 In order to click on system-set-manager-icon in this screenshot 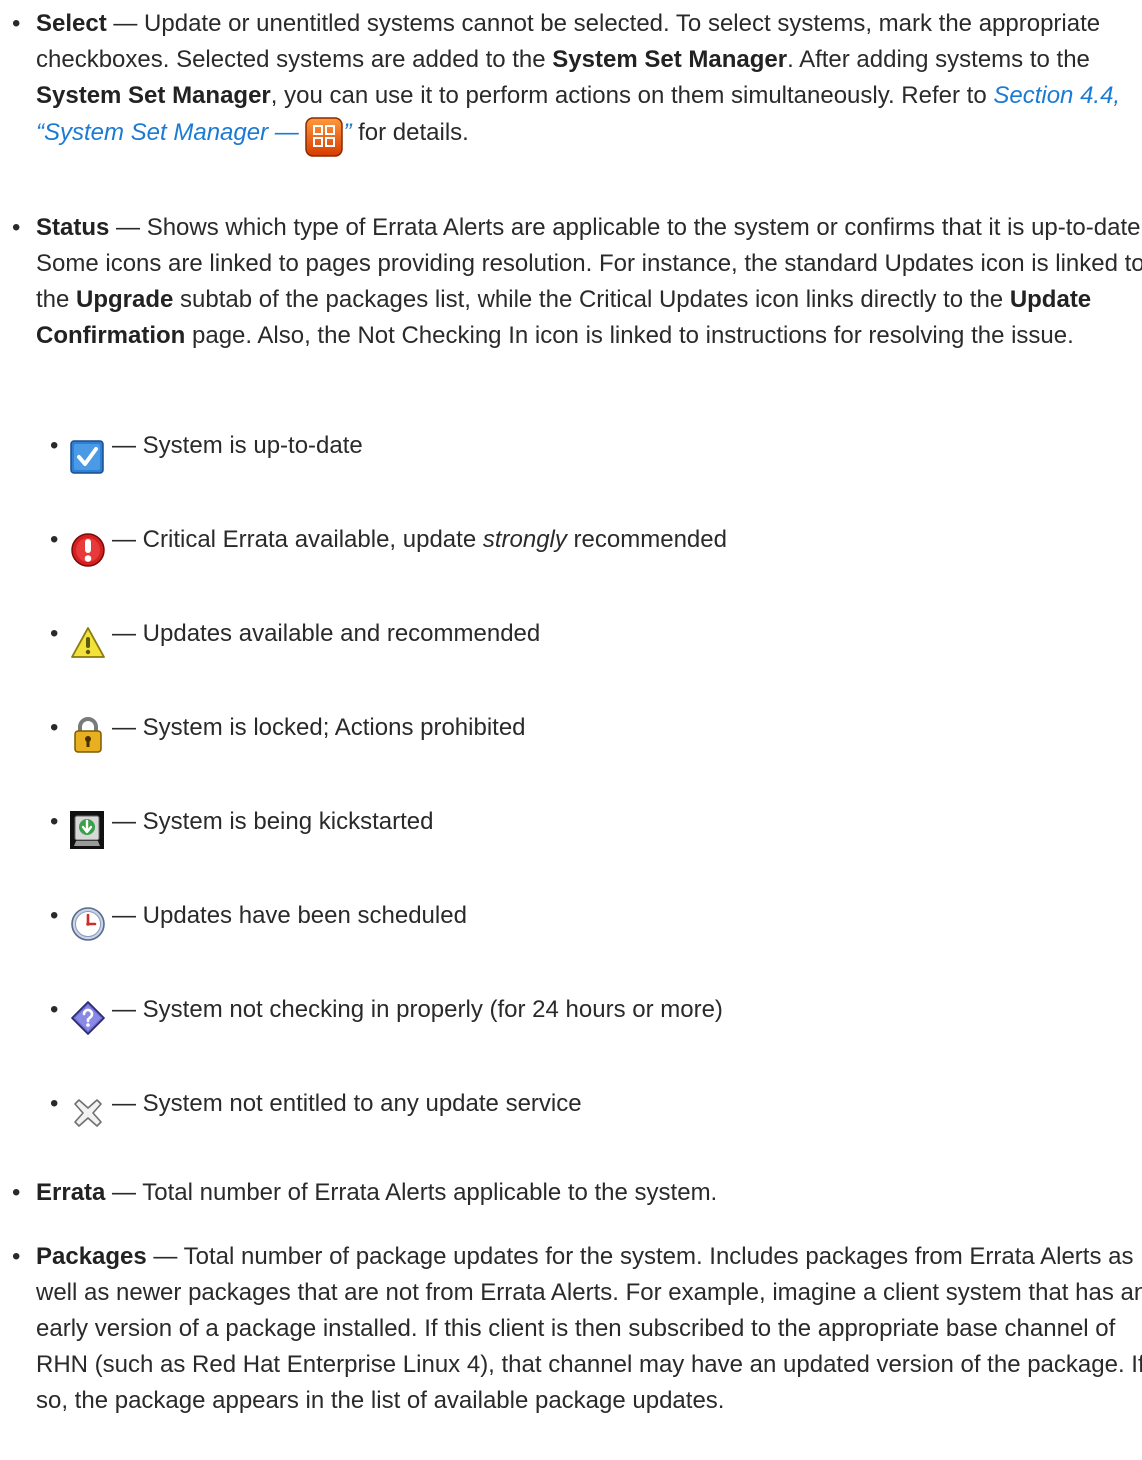, I will do `click(324, 136)`.